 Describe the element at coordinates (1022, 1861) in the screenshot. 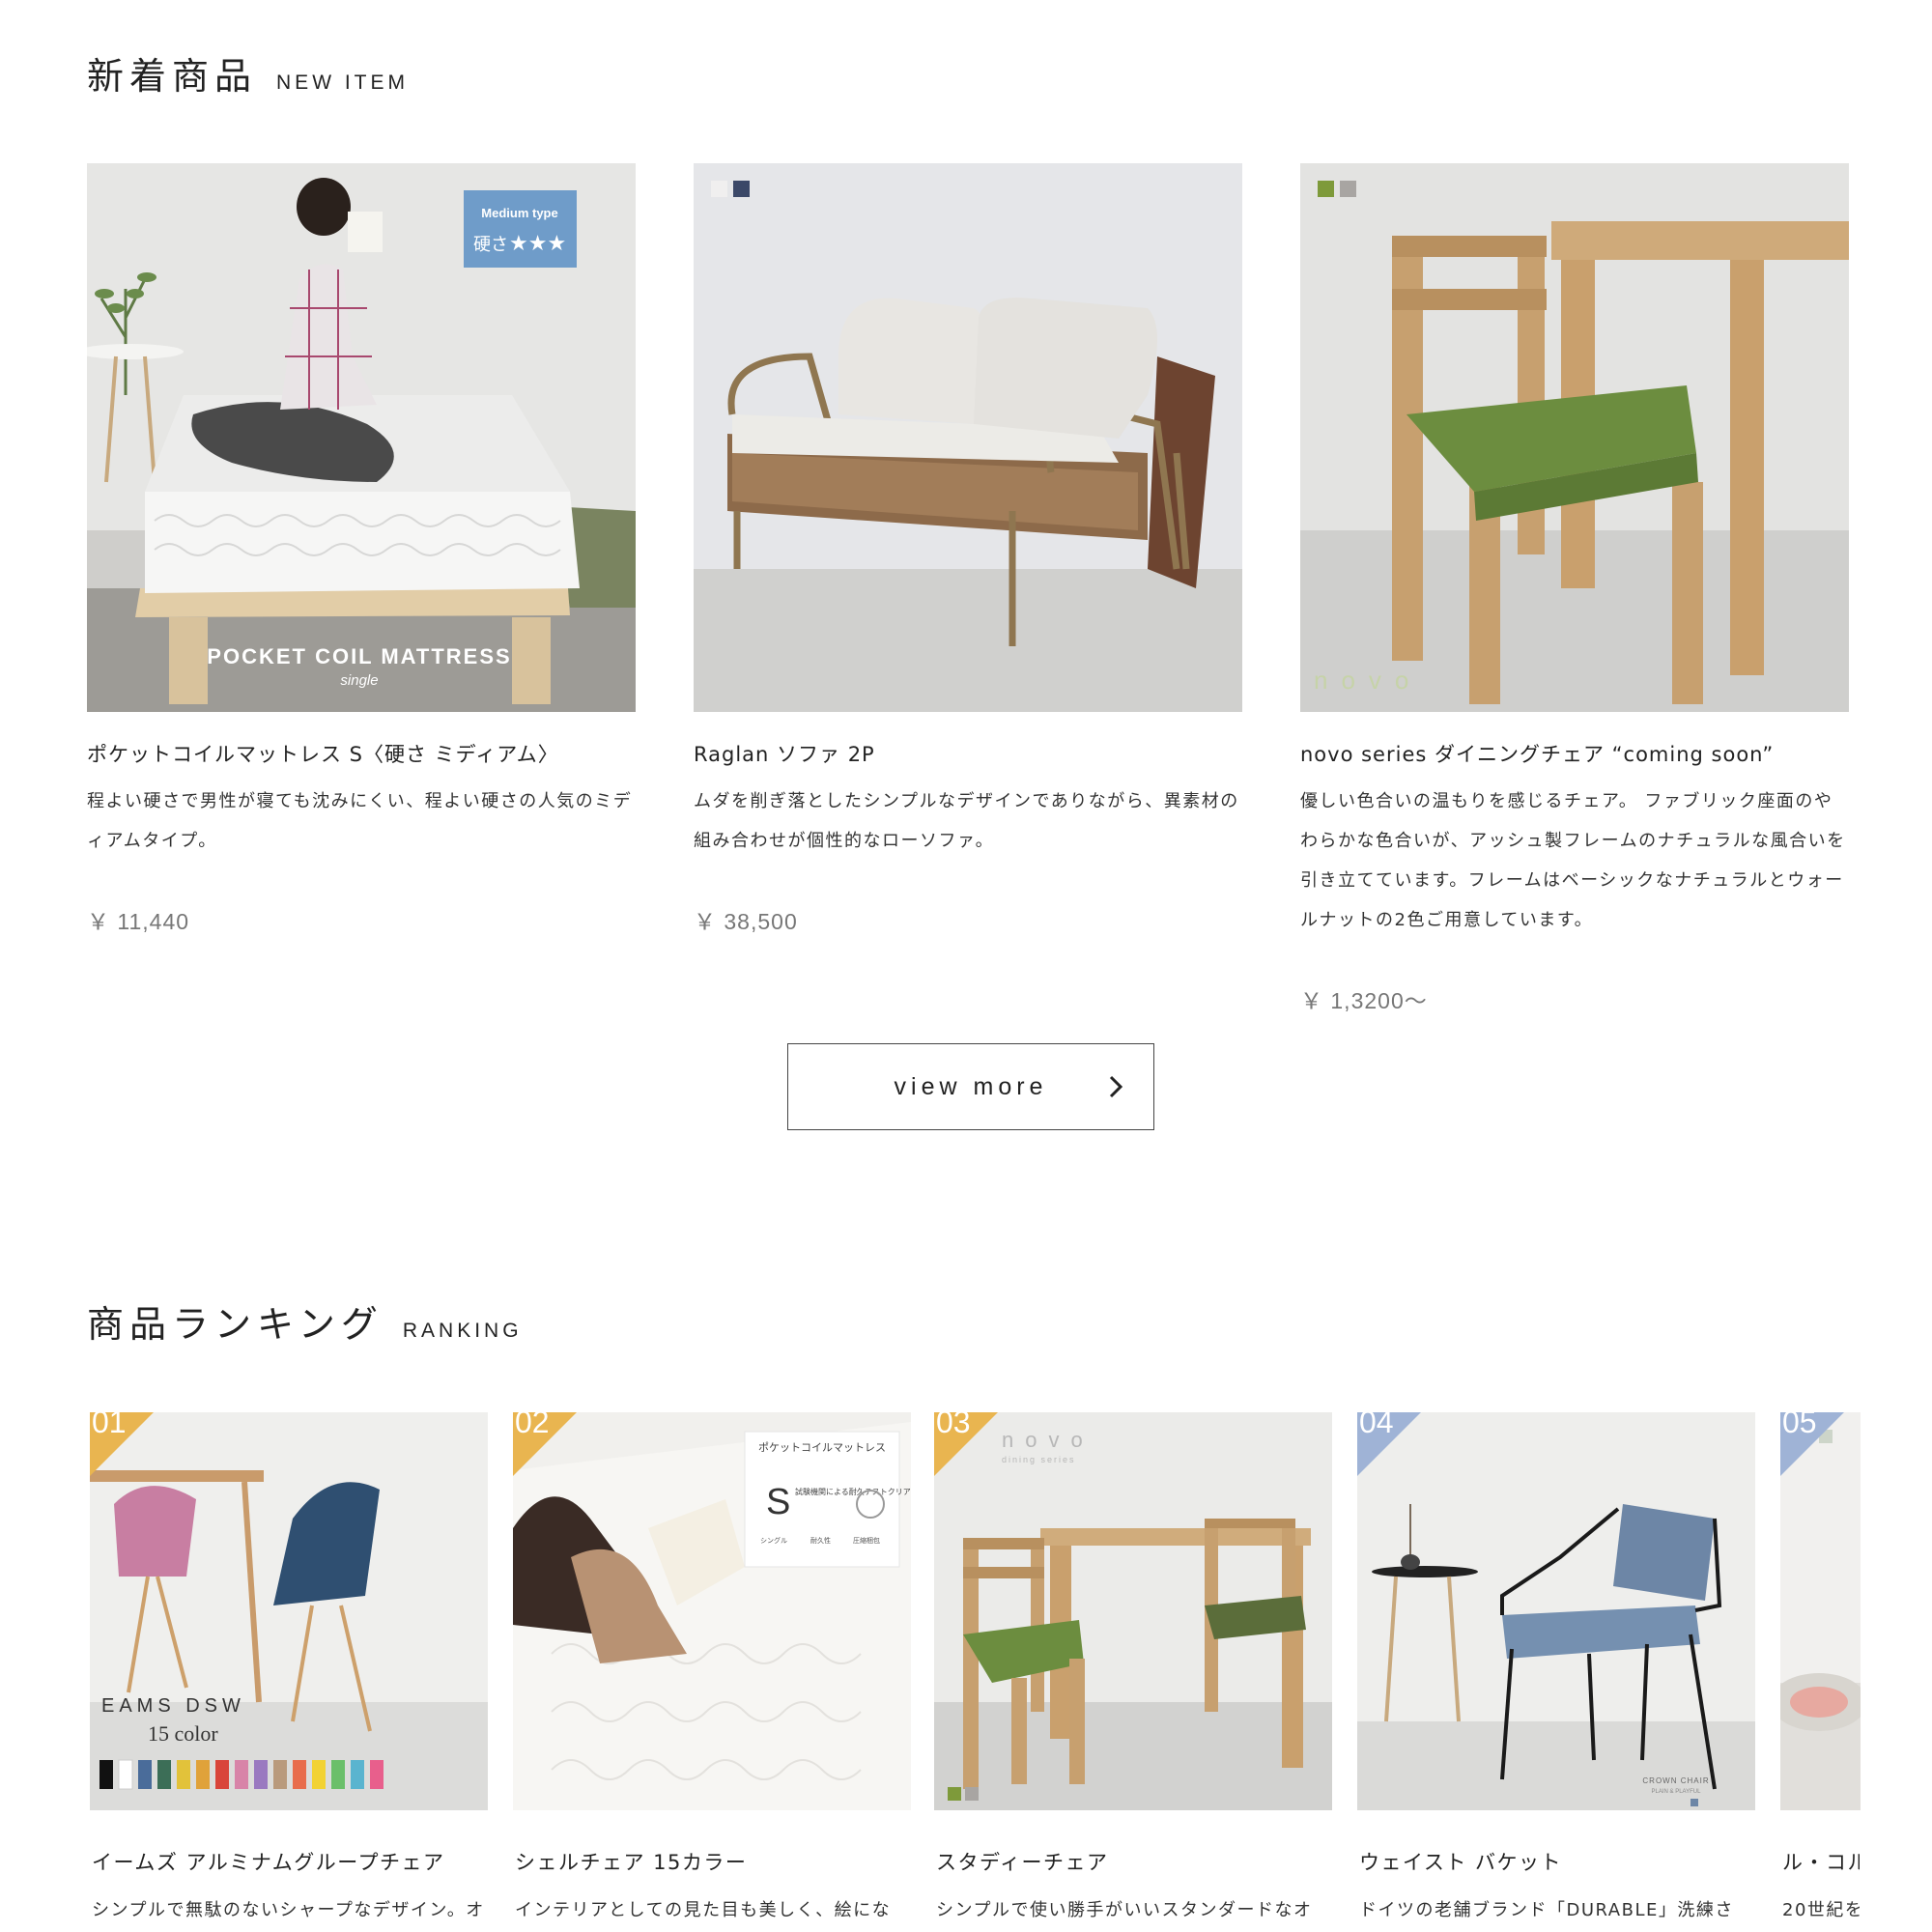

I see `ranking-name-3: スタディーチェア` at that location.